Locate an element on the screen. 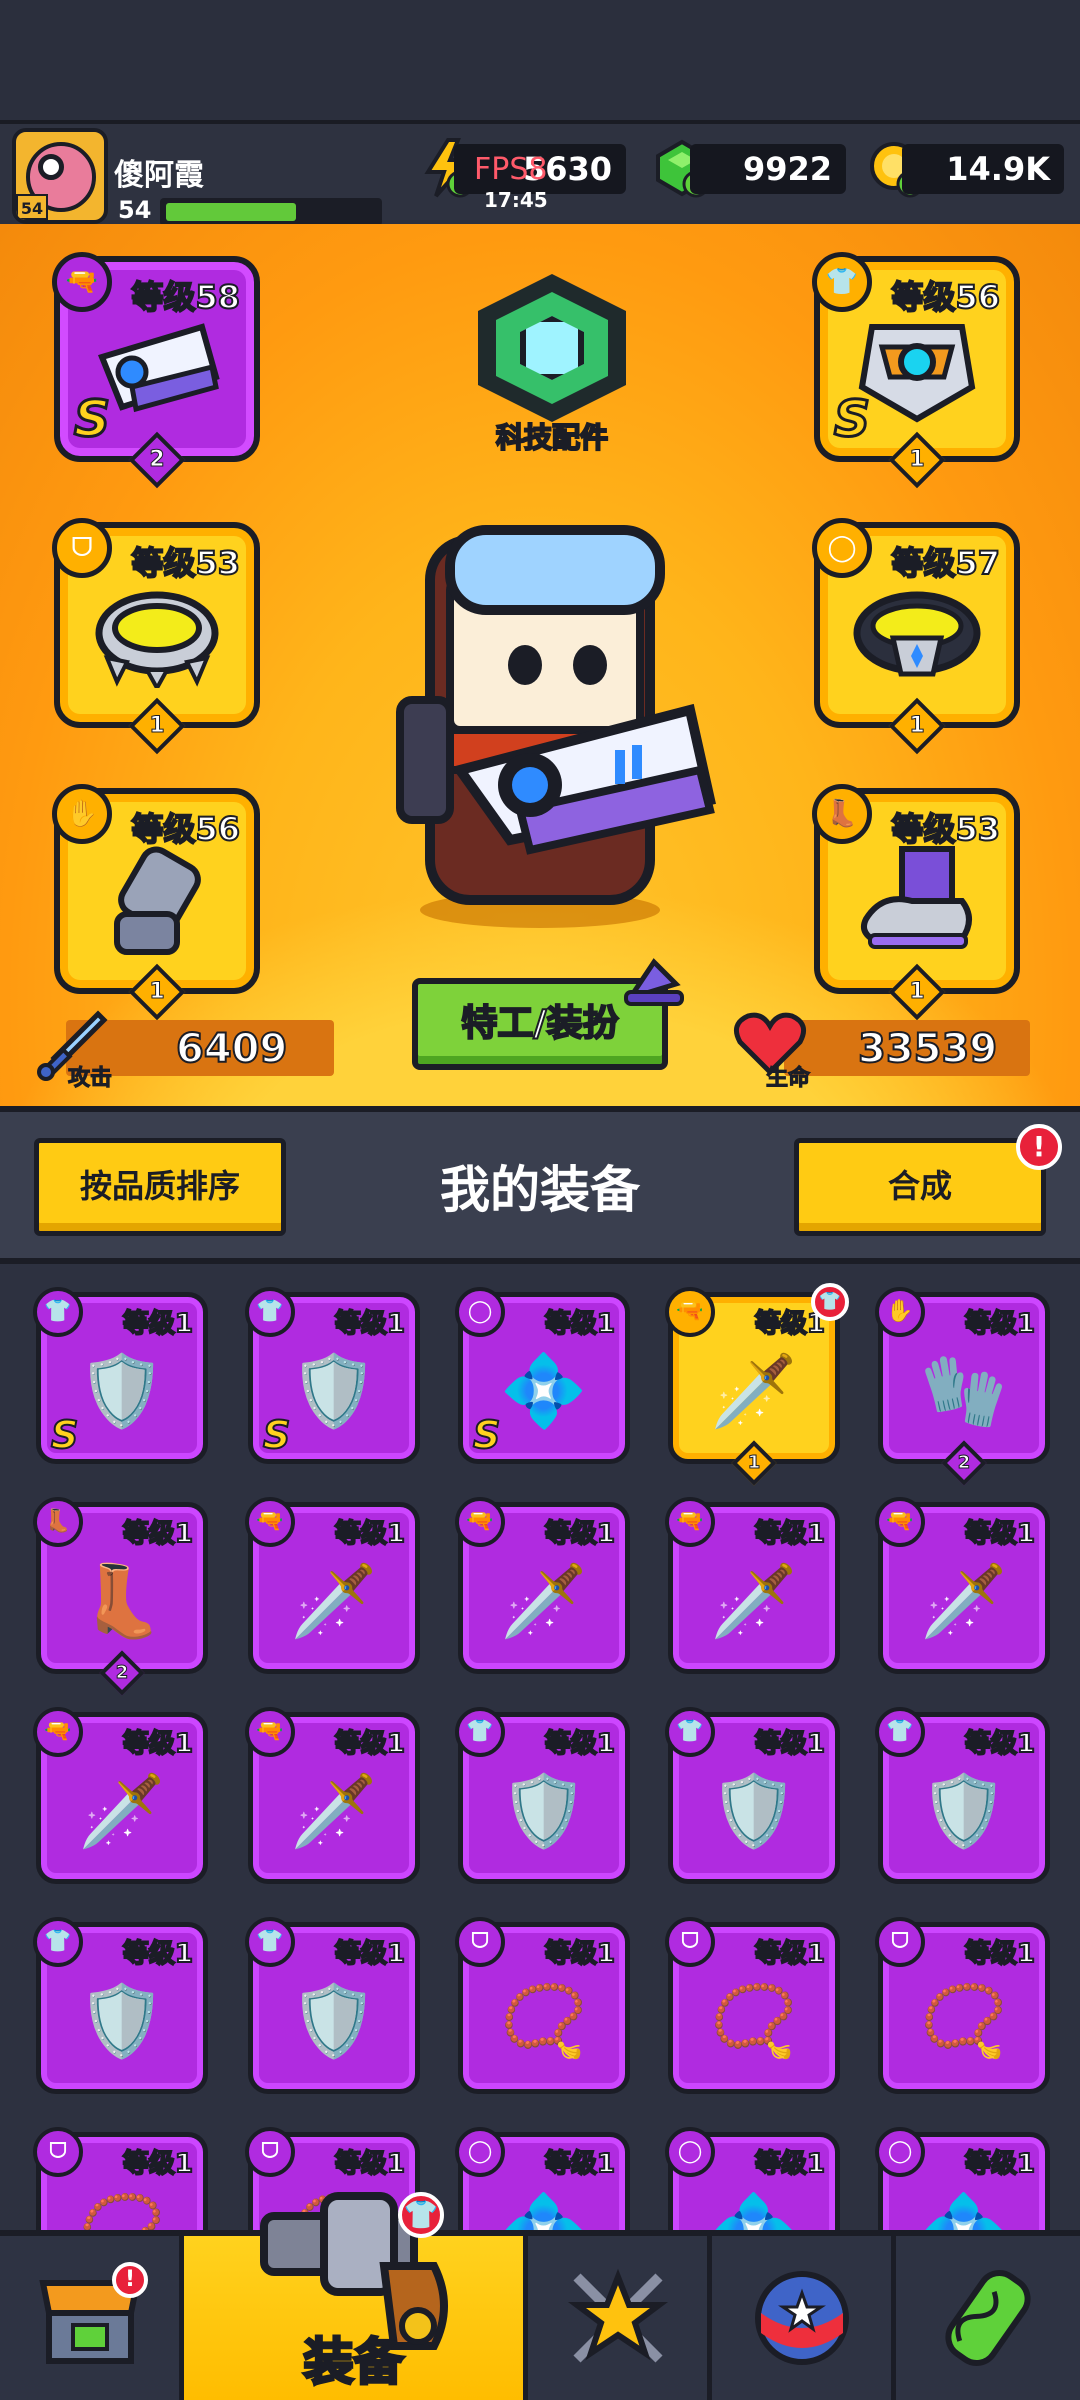 This screenshot has width=1080, height=2400. health-label: 生命 is located at coordinates (788, 1079).